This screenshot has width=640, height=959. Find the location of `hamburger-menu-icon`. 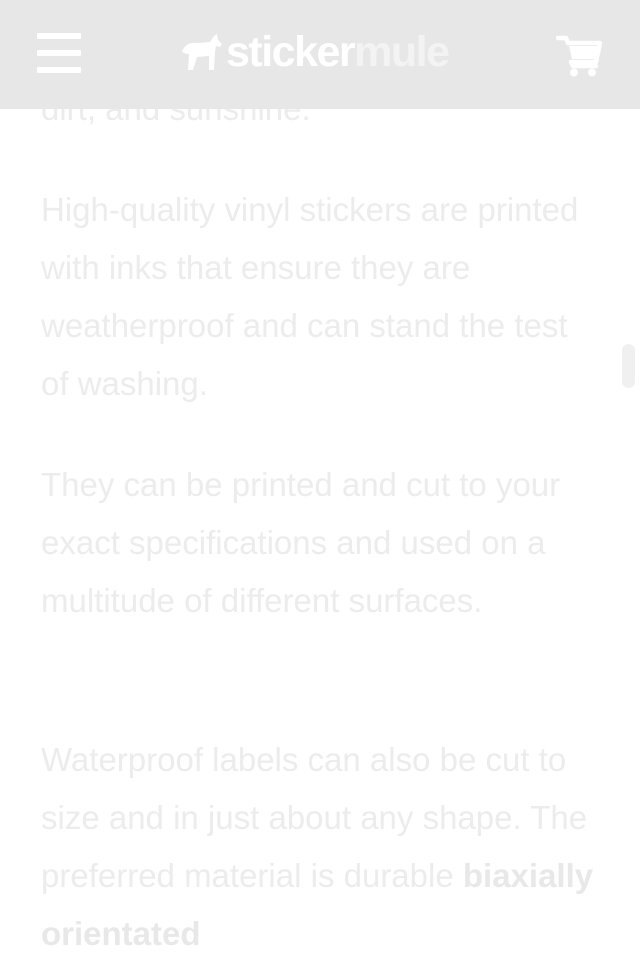

hamburger-menu-icon is located at coordinates (59, 53).